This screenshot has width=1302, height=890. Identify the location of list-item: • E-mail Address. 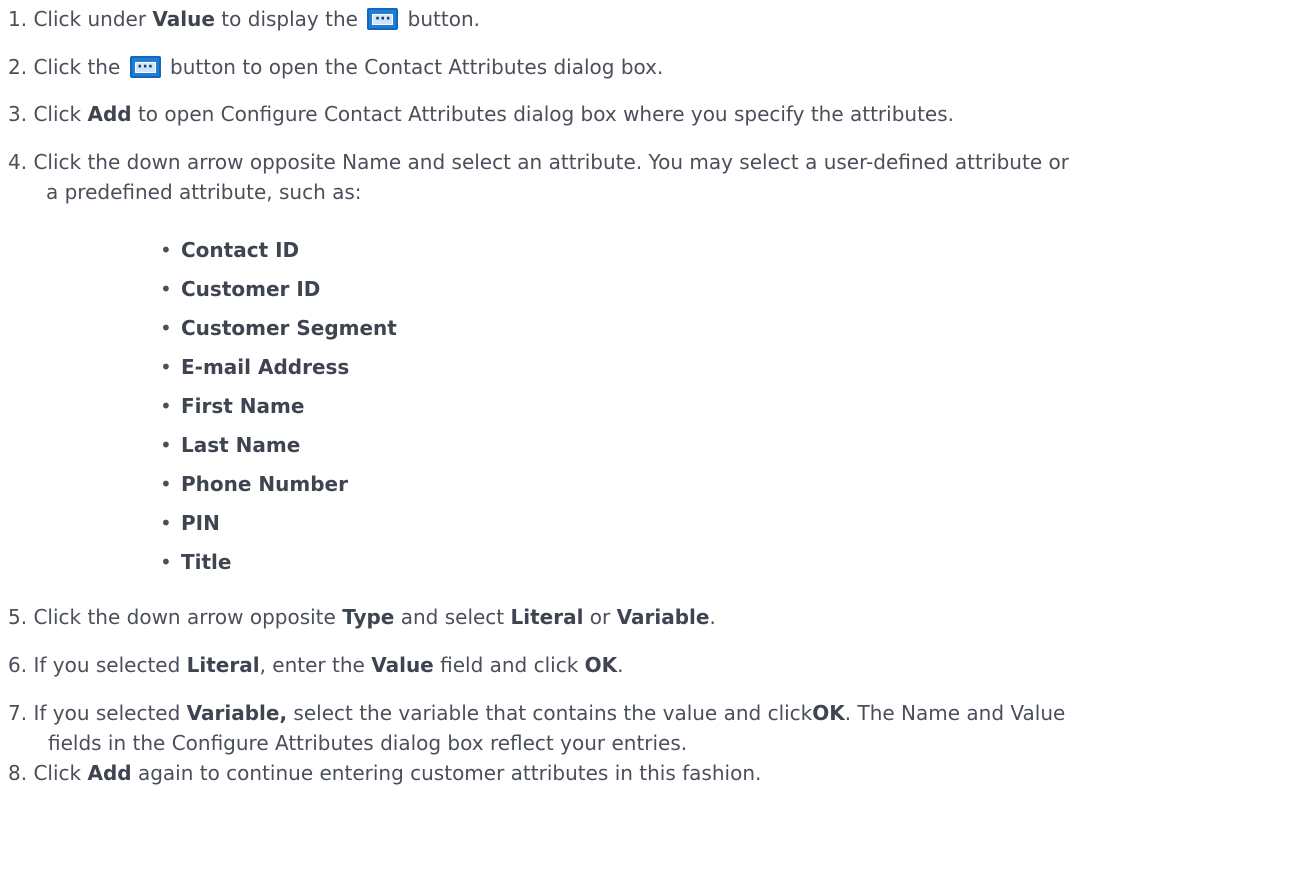
(254, 367).